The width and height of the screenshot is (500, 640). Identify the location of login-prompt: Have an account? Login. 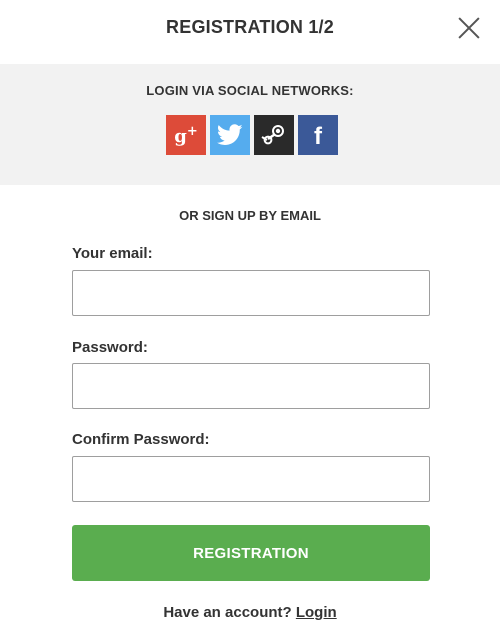
(250, 612).